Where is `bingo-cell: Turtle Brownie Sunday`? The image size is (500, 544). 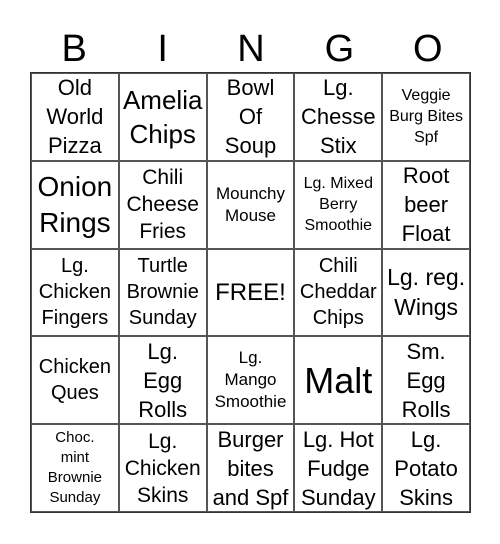
bingo-cell: Turtle Brownie Sunday is located at coordinates (162, 292).